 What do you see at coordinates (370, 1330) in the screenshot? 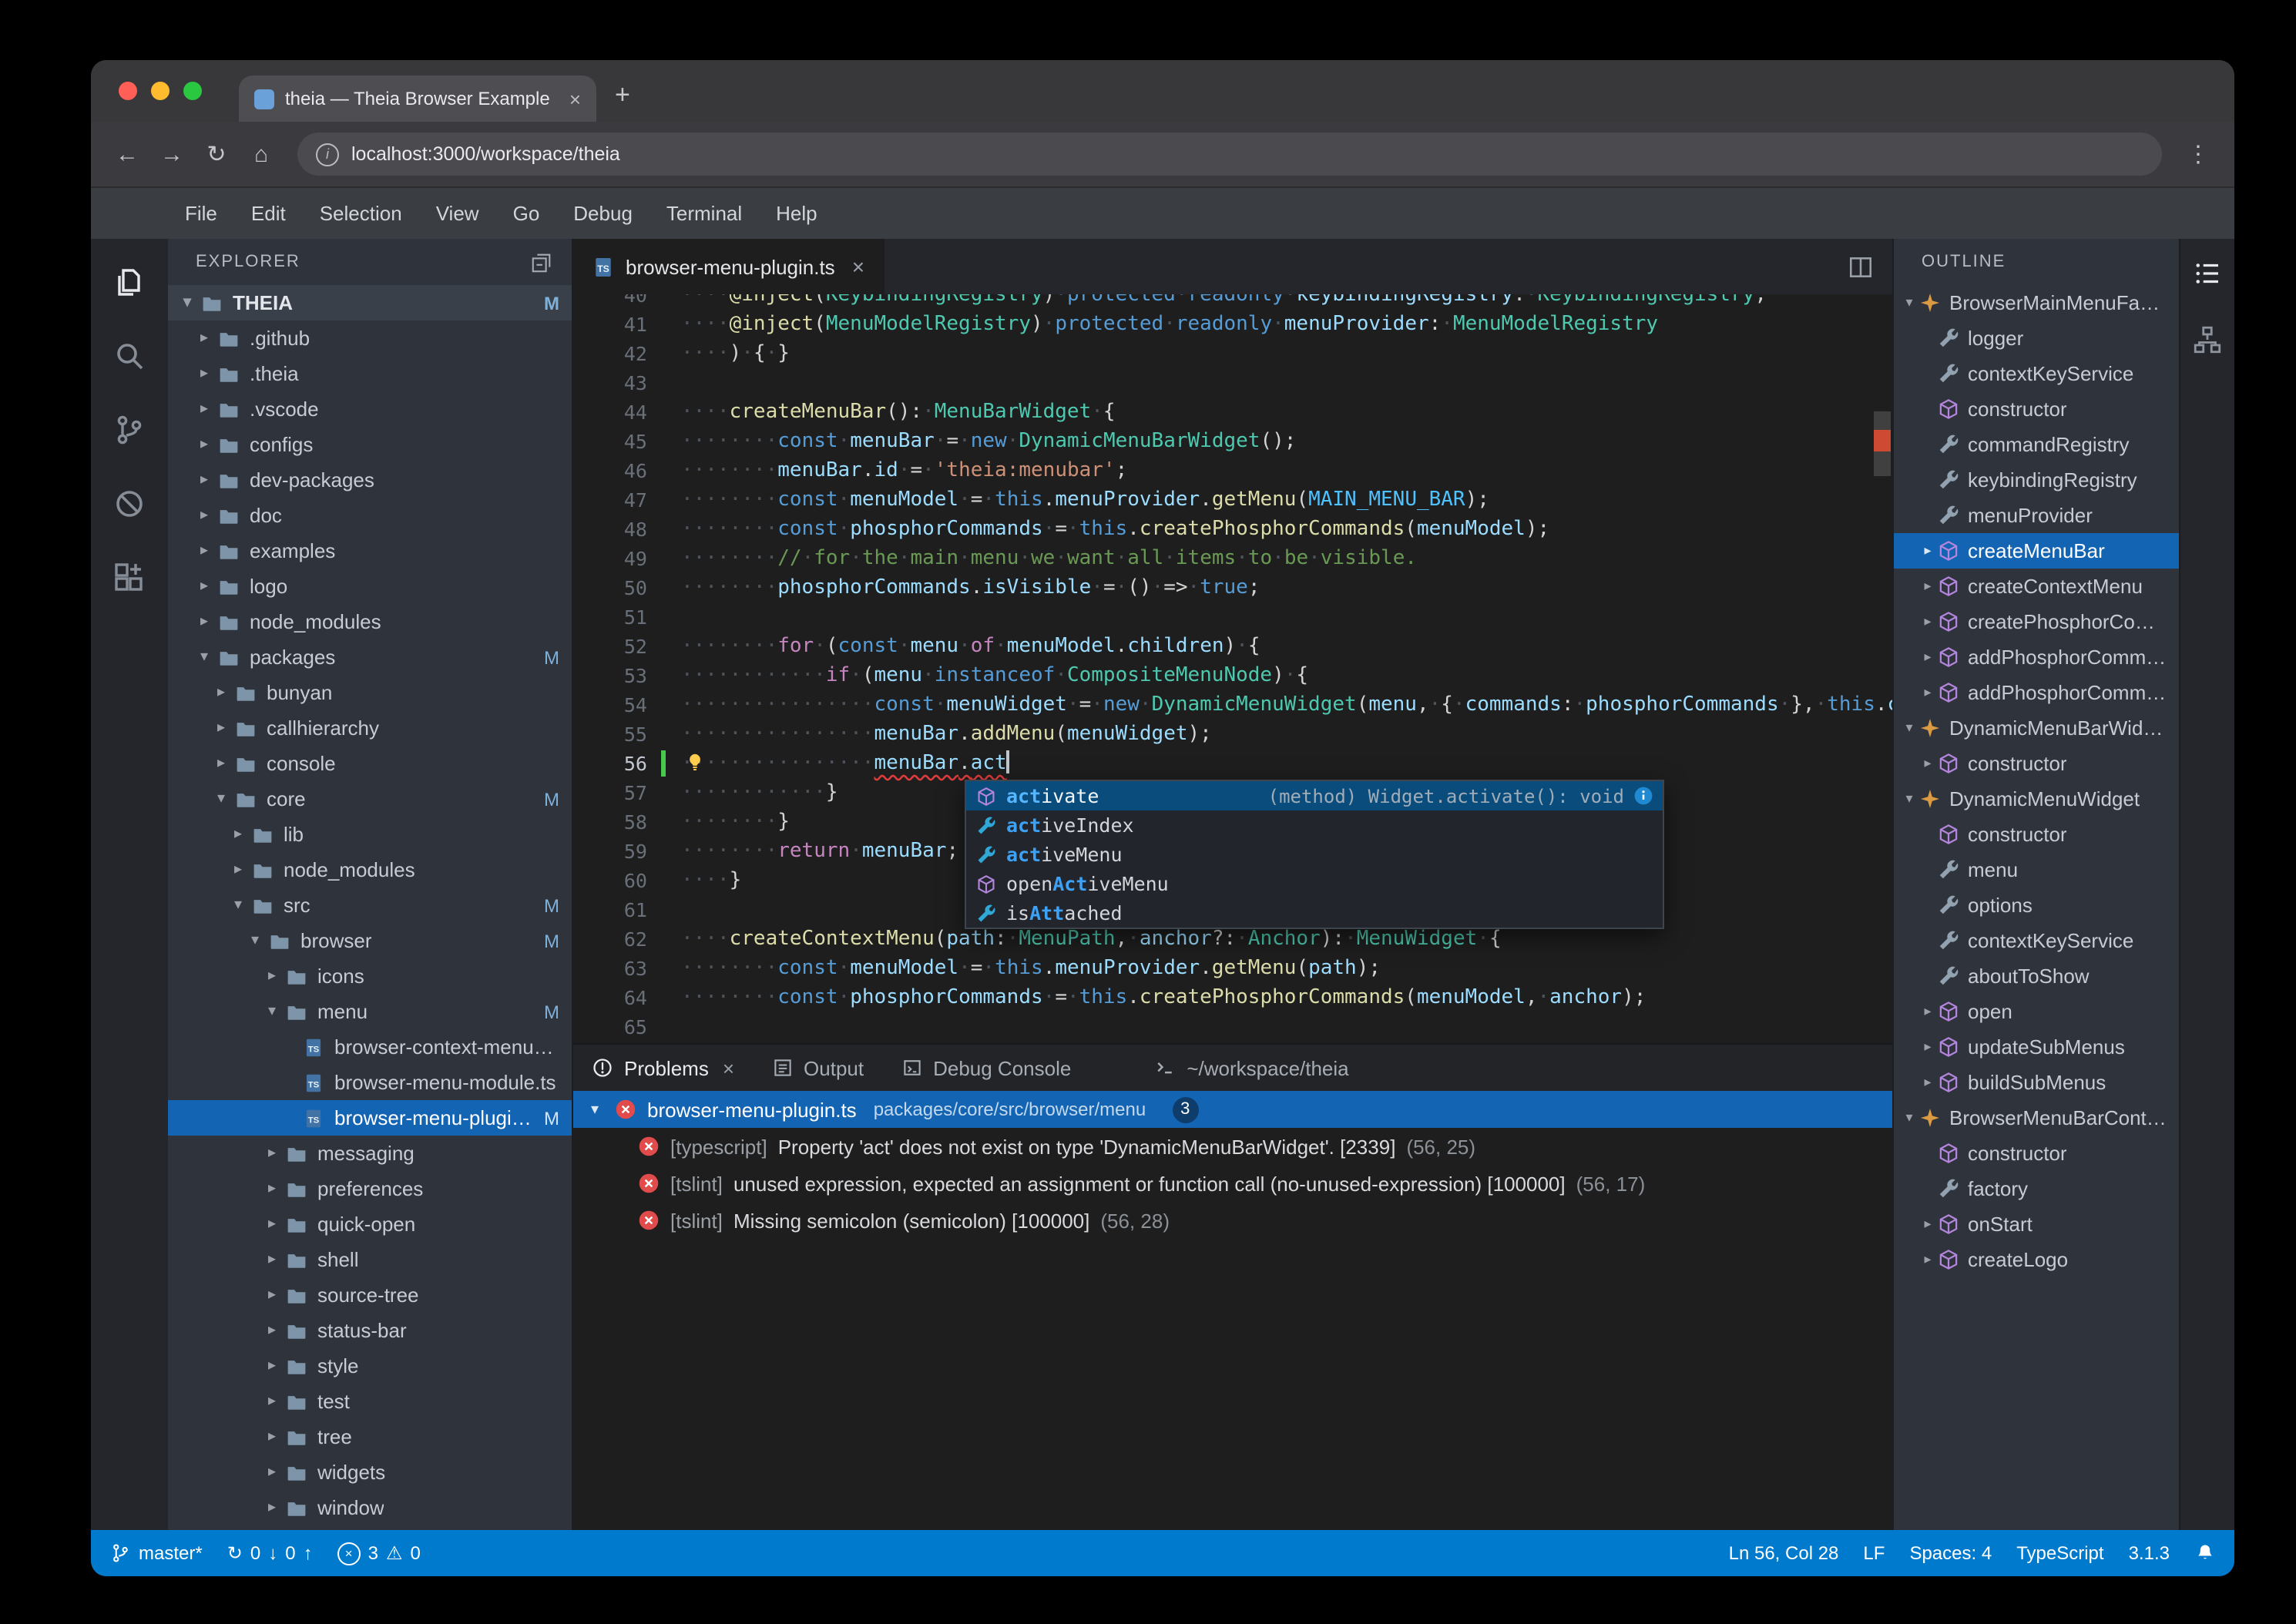
I see `tree-item-status-bar: ▸ status-bar` at bounding box center [370, 1330].